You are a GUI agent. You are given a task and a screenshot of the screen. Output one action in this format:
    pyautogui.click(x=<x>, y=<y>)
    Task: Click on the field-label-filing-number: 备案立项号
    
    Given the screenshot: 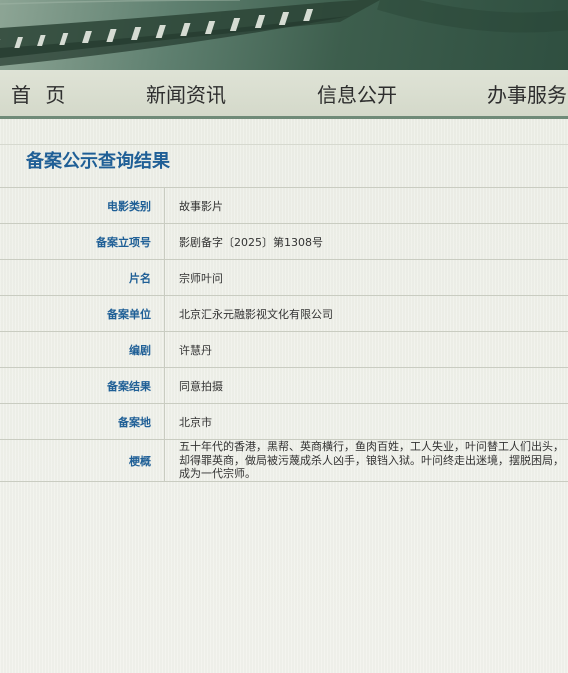 What is the action you would take?
    pyautogui.click(x=82, y=241)
    